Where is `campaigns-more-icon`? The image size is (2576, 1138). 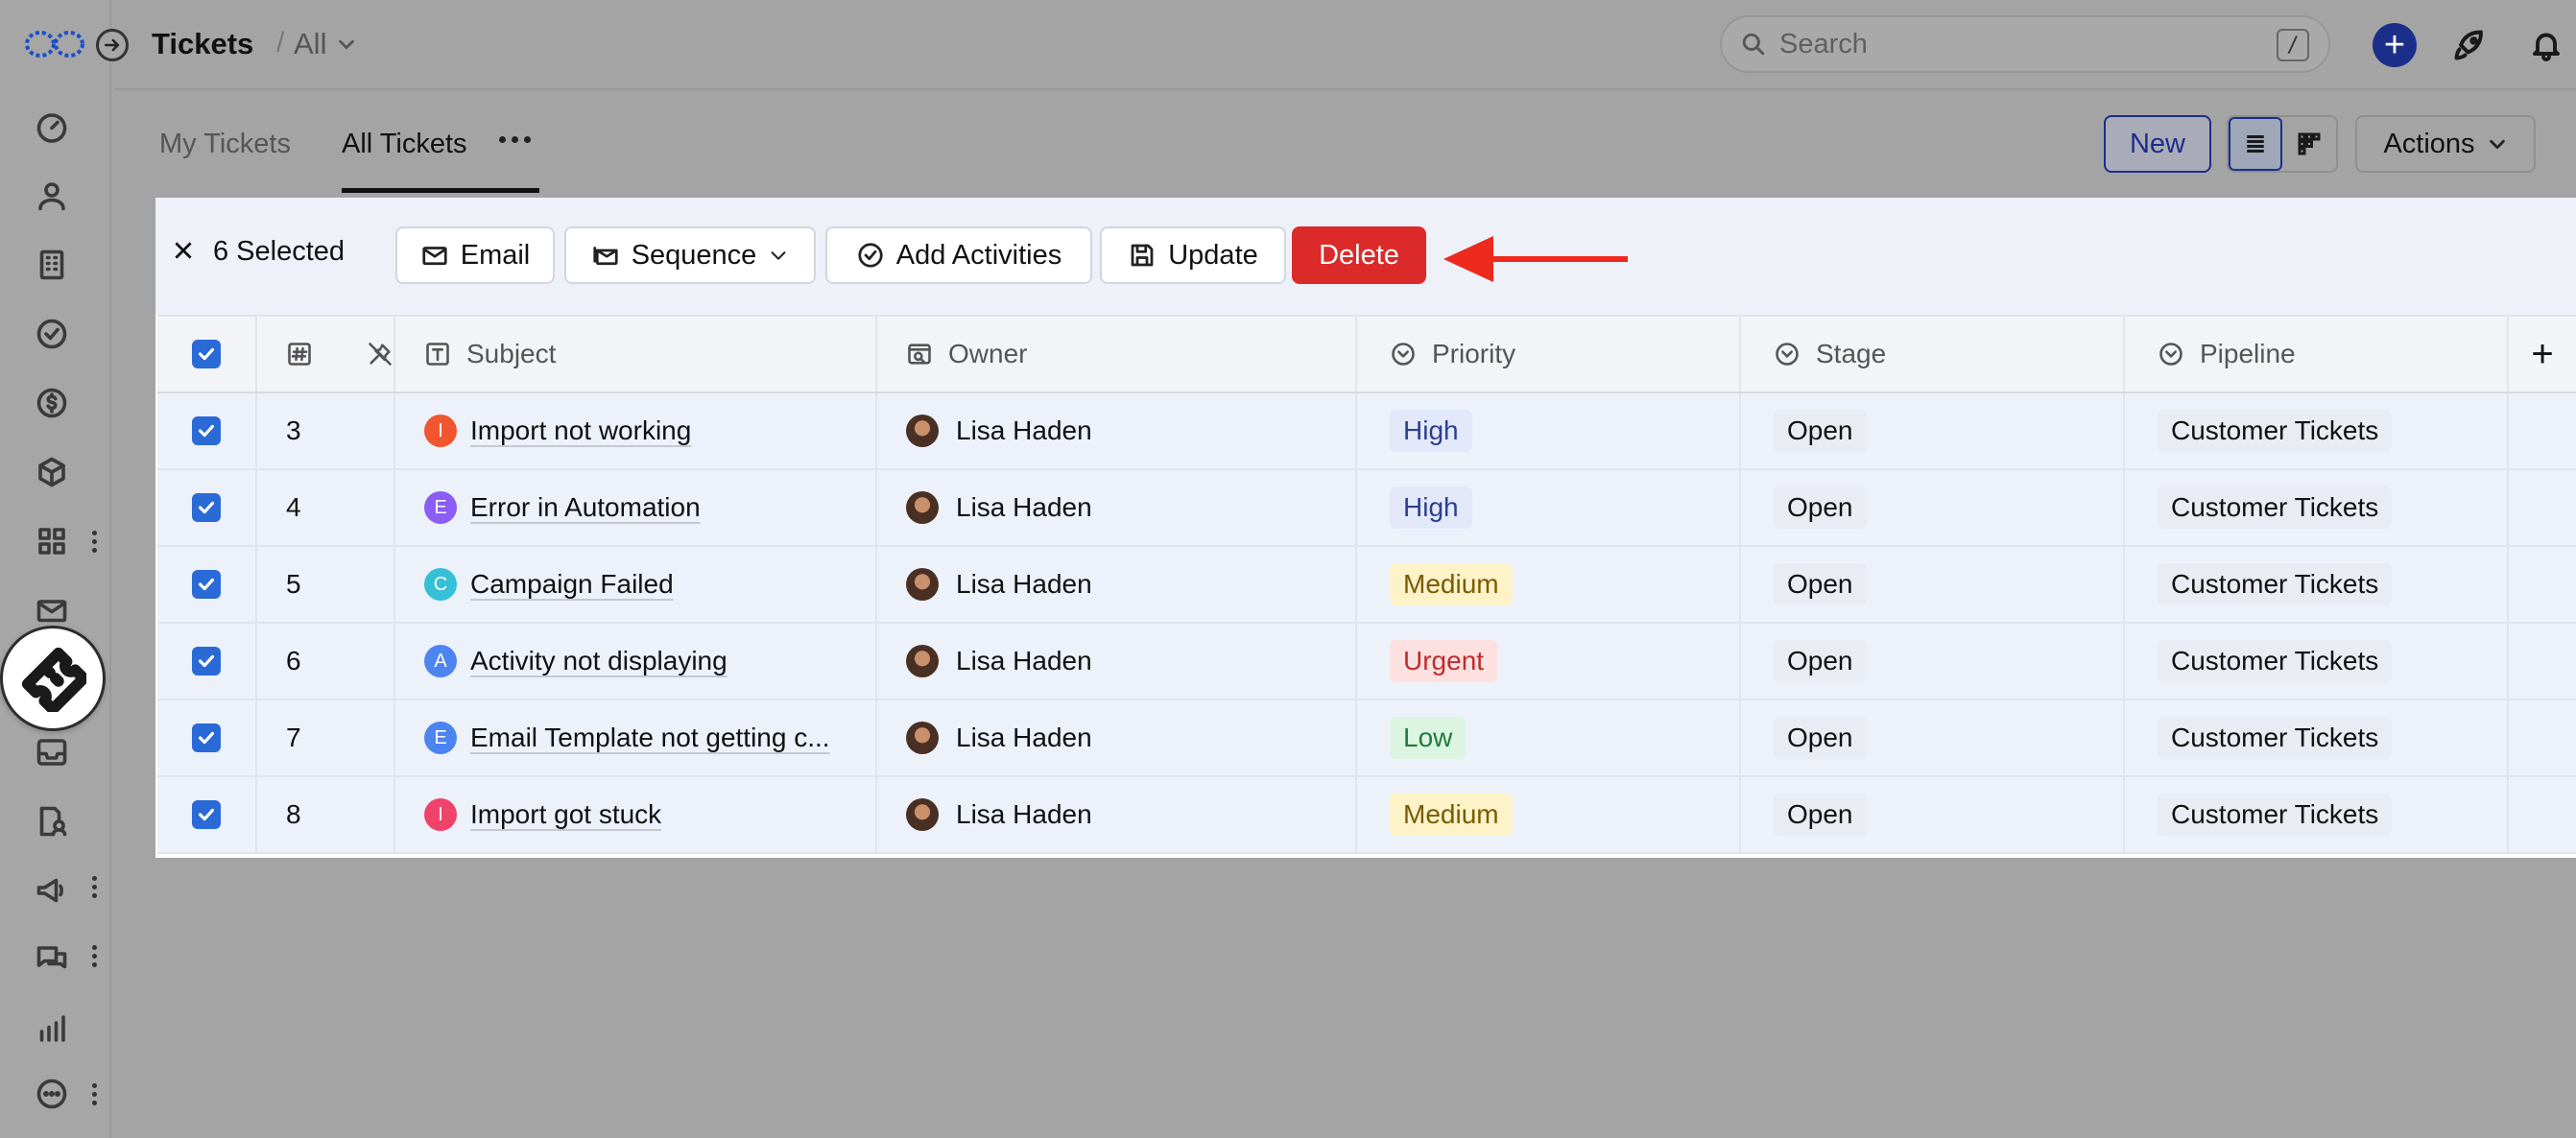 campaigns-more-icon is located at coordinates (94, 886).